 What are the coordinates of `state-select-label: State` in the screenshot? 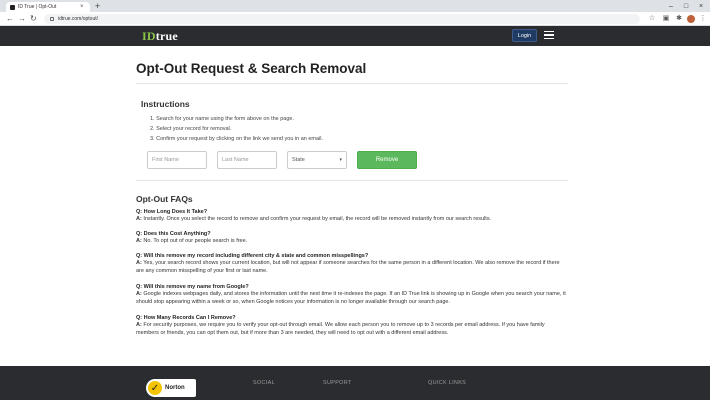 It's located at (298, 160).